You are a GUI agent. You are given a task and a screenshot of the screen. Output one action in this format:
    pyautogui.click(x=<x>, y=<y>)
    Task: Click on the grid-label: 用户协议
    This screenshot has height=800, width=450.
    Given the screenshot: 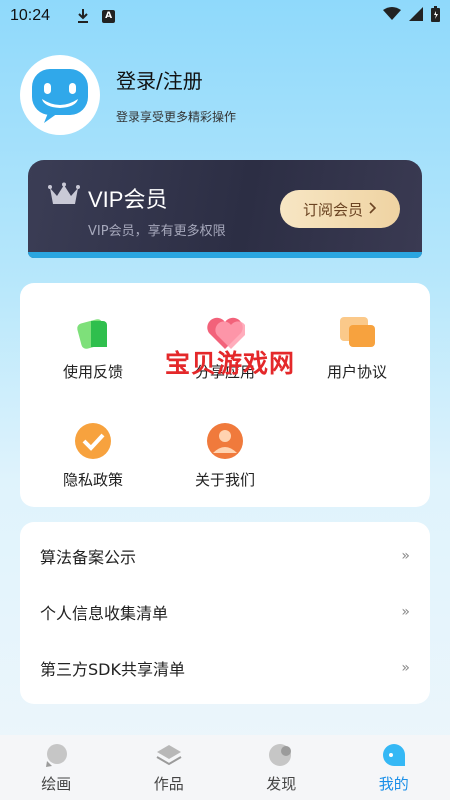 What is the action you would take?
    pyautogui.click(x=356, y=372)
    